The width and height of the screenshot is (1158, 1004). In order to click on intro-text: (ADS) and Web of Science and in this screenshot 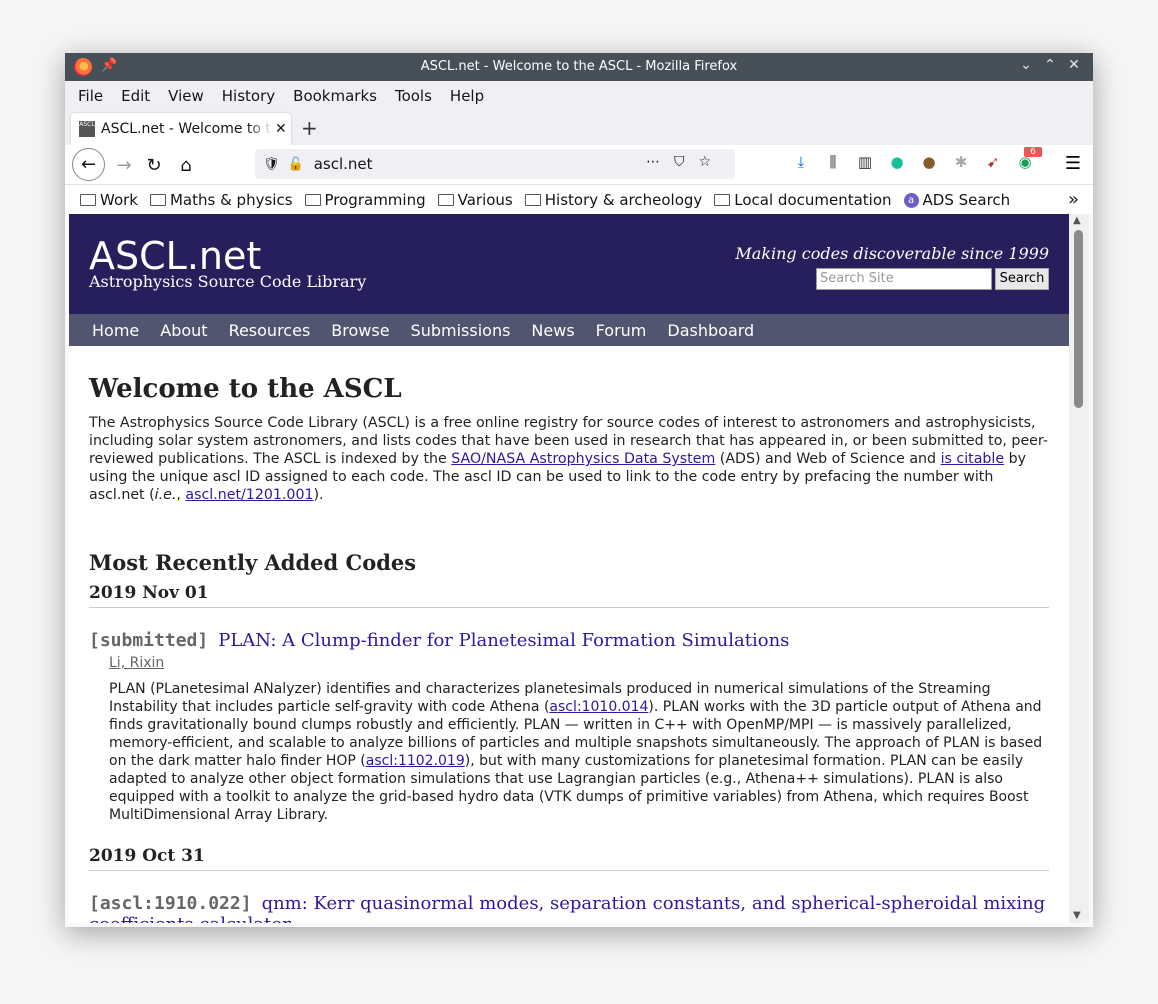, I will do `click(828, 459)`.